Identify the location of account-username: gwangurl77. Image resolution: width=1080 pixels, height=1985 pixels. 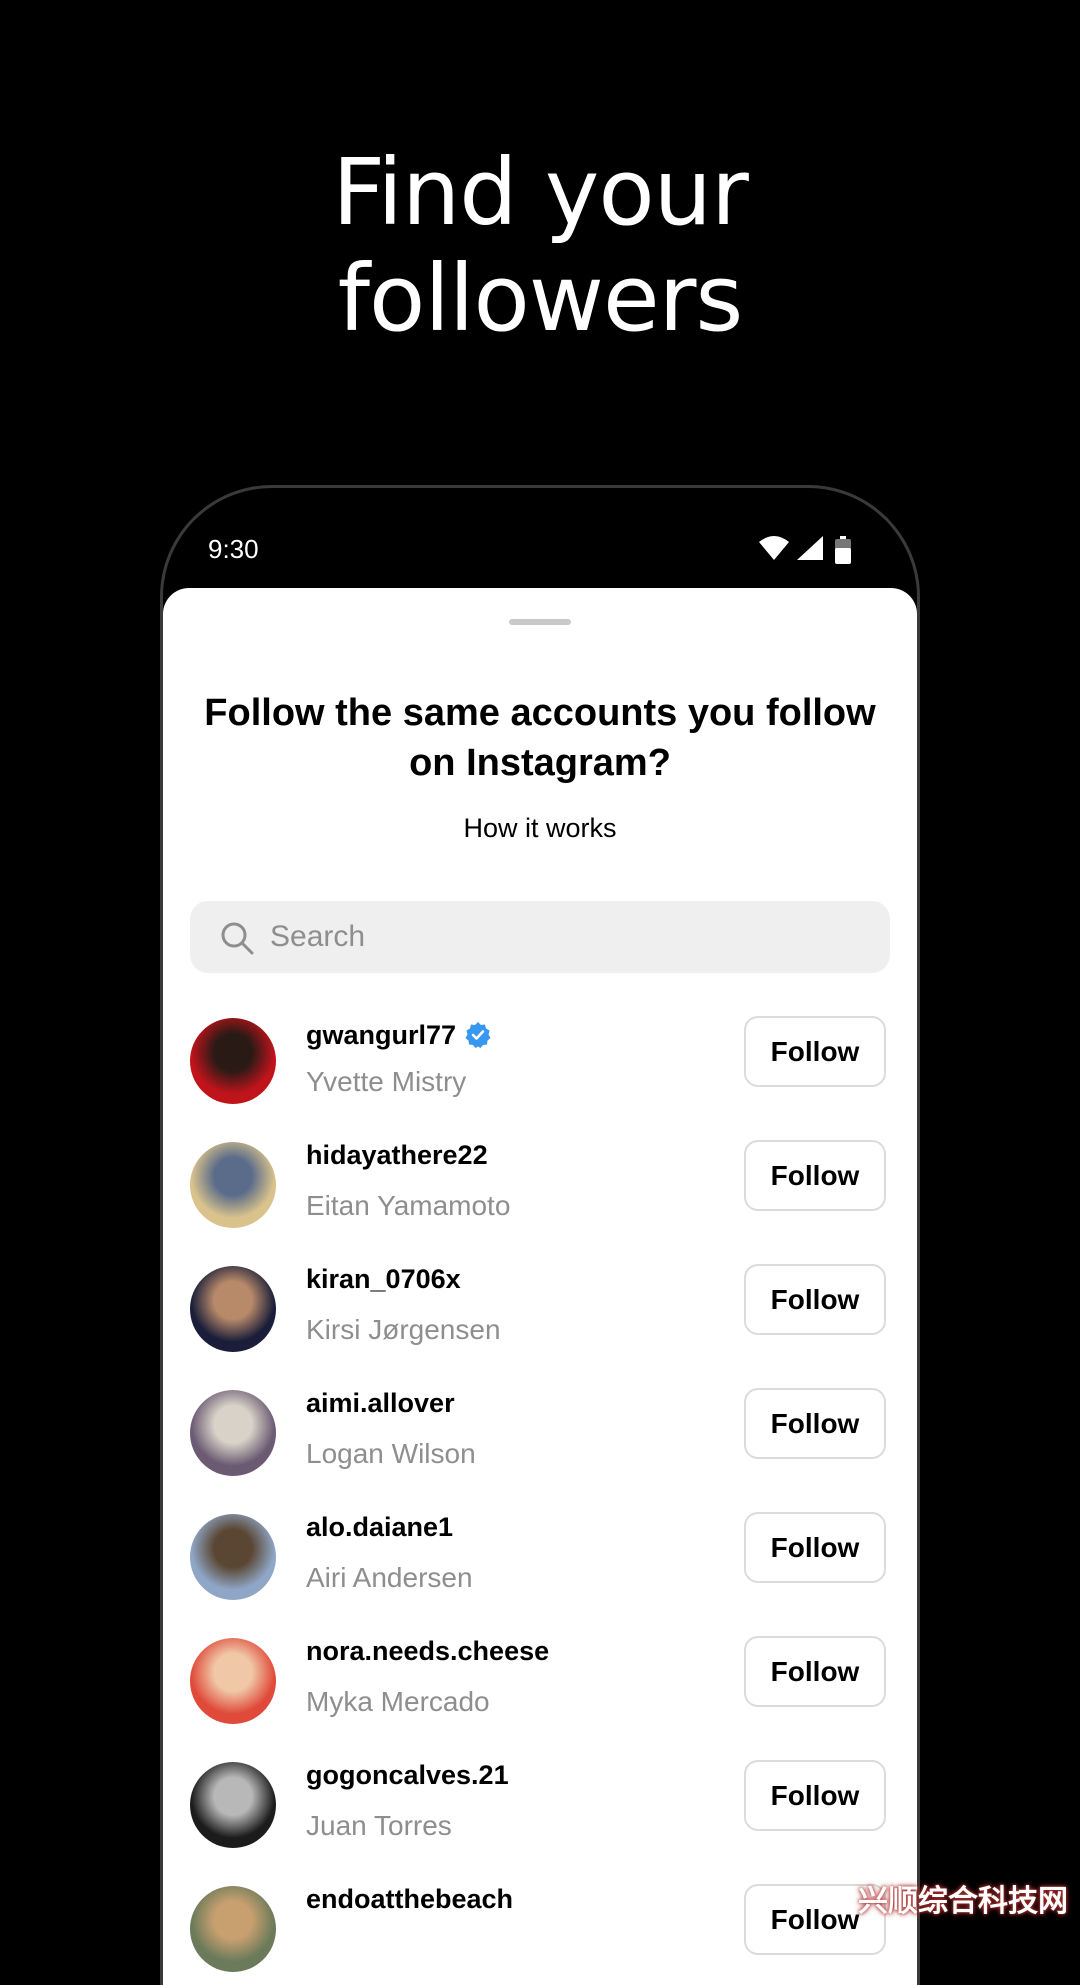
(399, 1033).